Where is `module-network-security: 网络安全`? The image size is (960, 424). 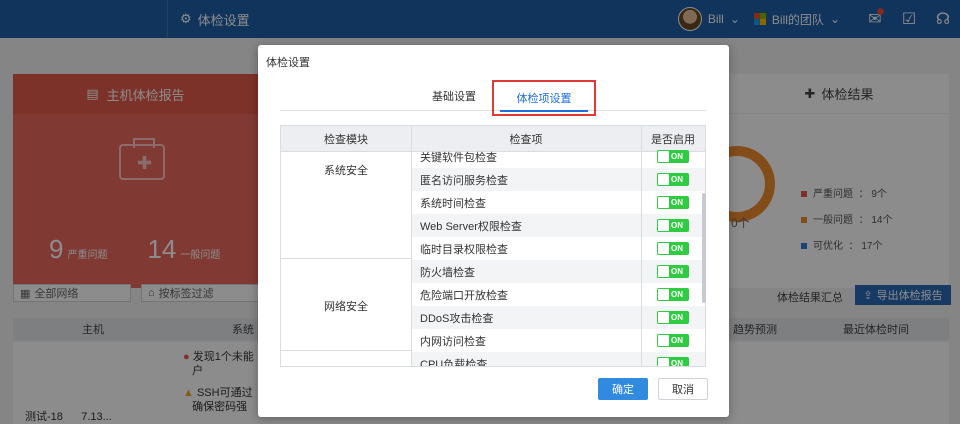
module-network-security: 网络安全 is located at coordinates (346, 307).